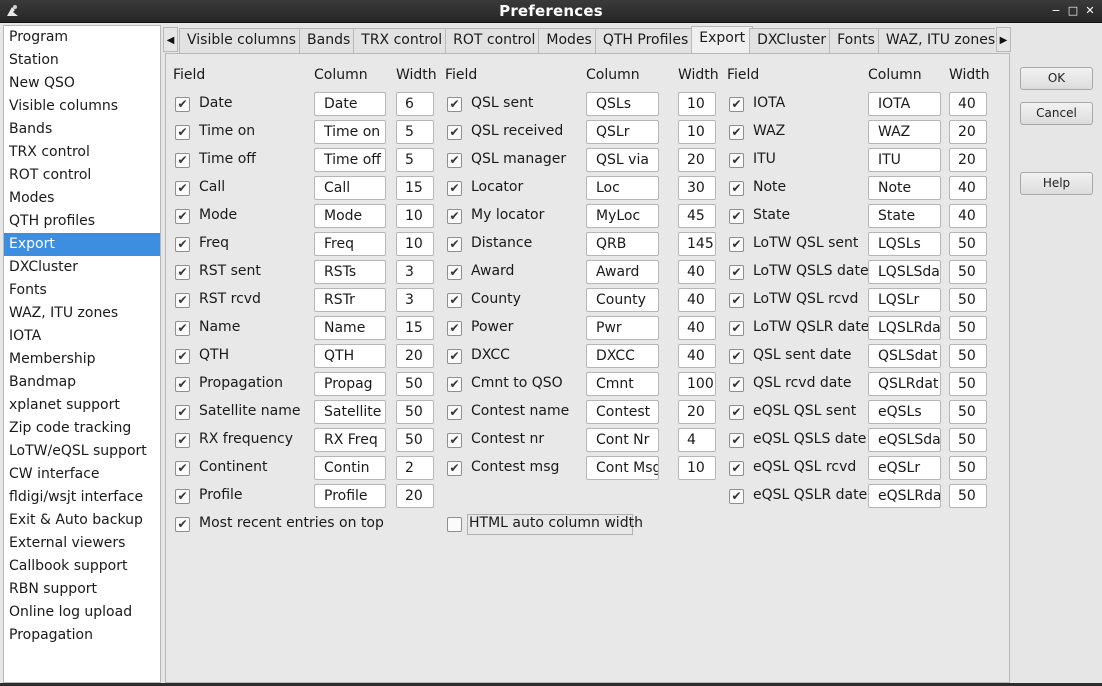 The height and width of the screenshot is (686, 1102). What do you see at coordinates (622, 468) in the screenshot?
I see `column-name-input: Cont Msg` at bounding box center [622, 468].